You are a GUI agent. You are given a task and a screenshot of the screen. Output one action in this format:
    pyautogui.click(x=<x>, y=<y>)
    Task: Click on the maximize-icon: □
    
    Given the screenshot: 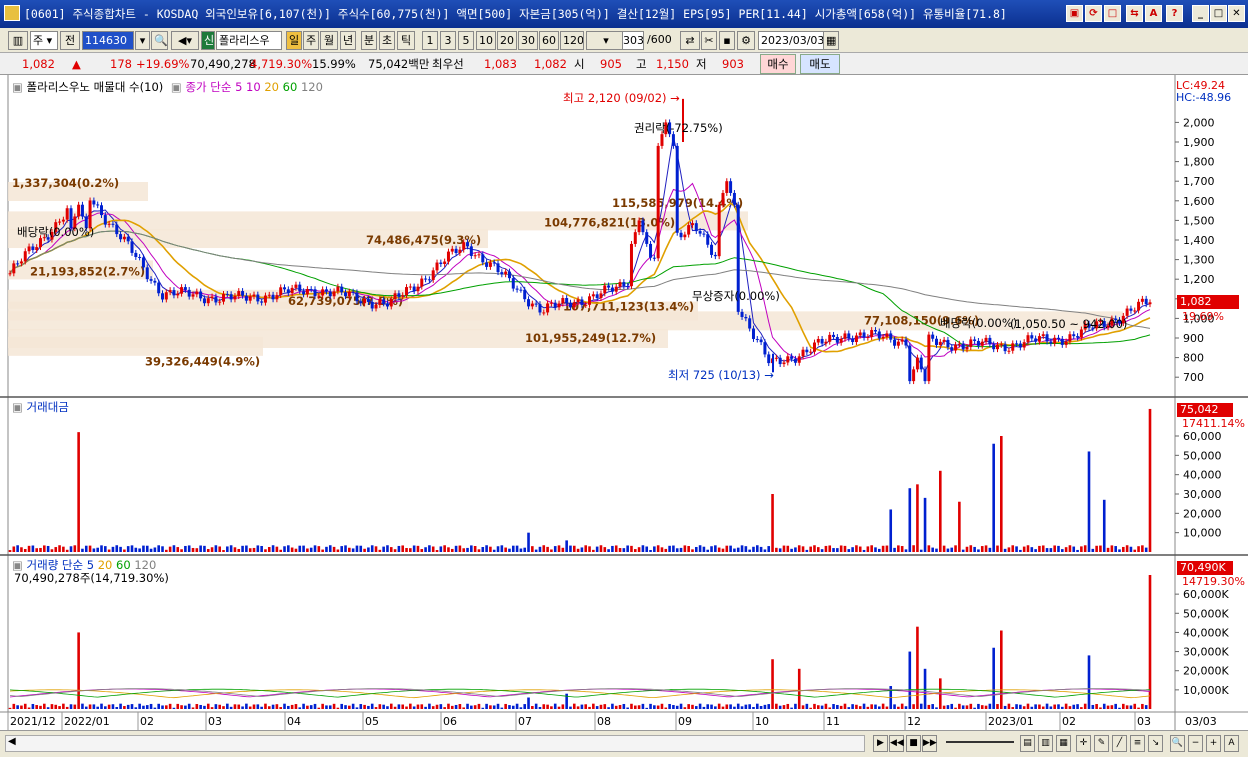 What is the action you would take?
    pyautogui.click(x=1218, y=13)
    